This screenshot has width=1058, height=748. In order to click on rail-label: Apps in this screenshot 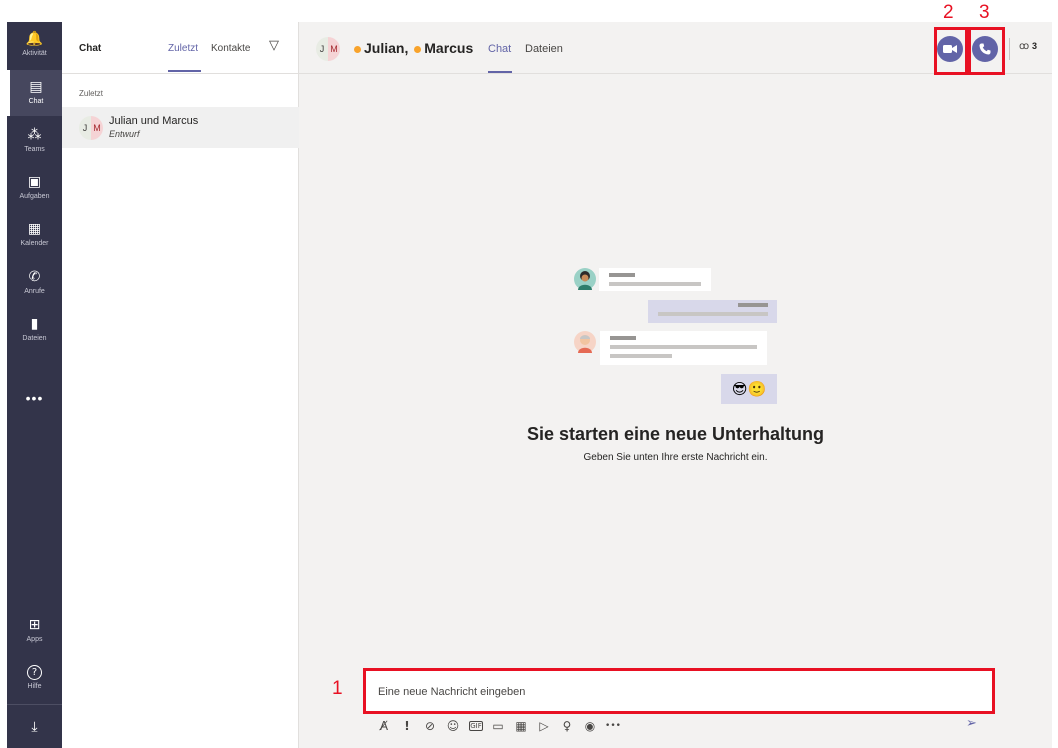, I will do `click(34, 639)`.